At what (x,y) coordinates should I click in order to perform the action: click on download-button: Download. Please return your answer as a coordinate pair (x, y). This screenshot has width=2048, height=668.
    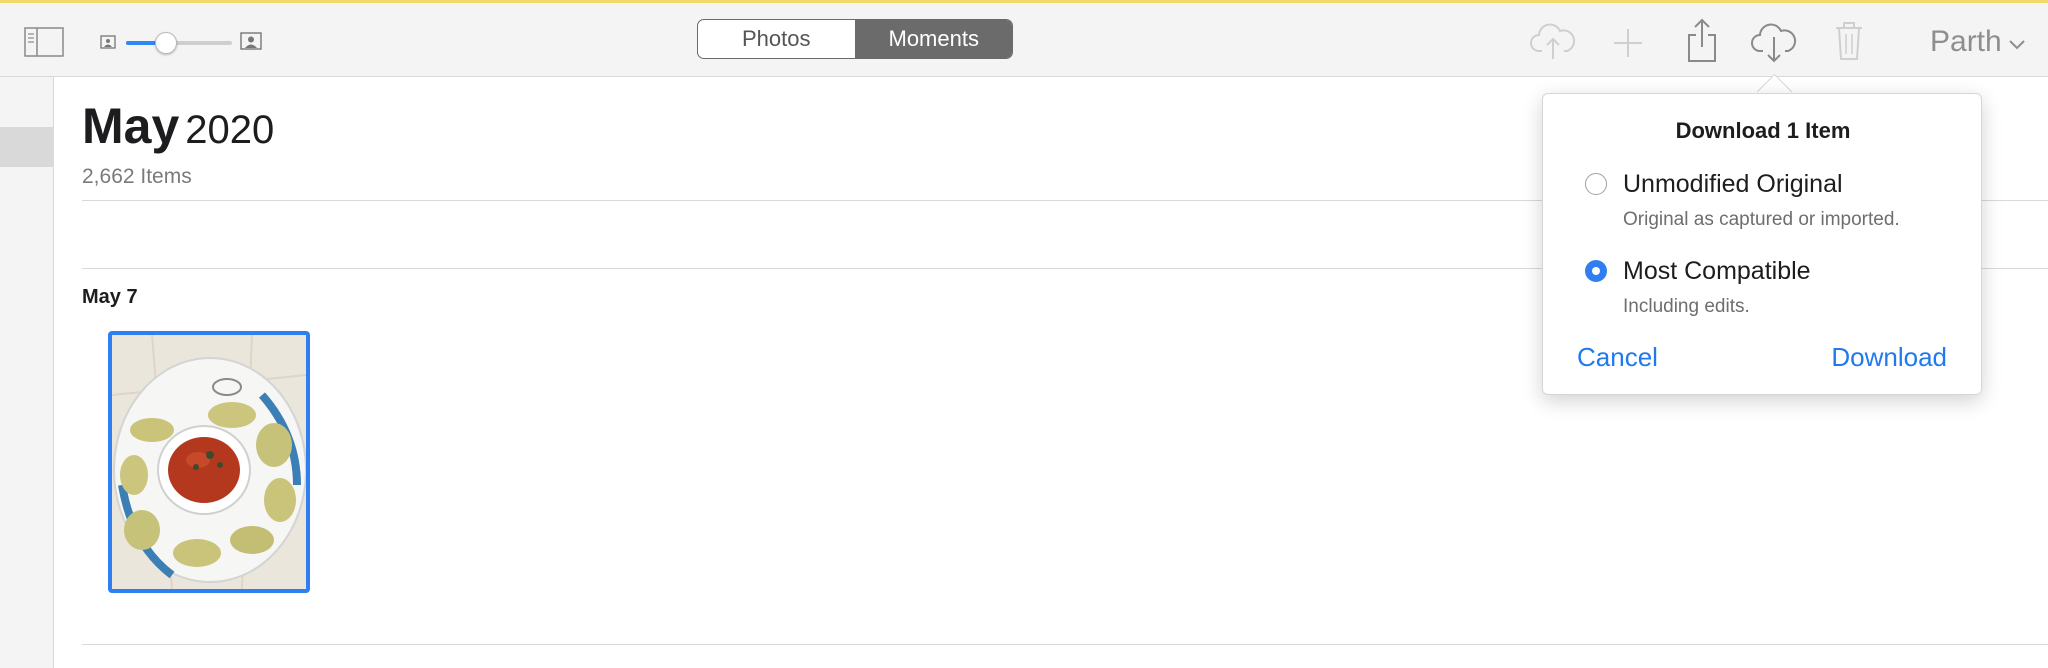
    Looking at the image, I should click on (1889, 357).